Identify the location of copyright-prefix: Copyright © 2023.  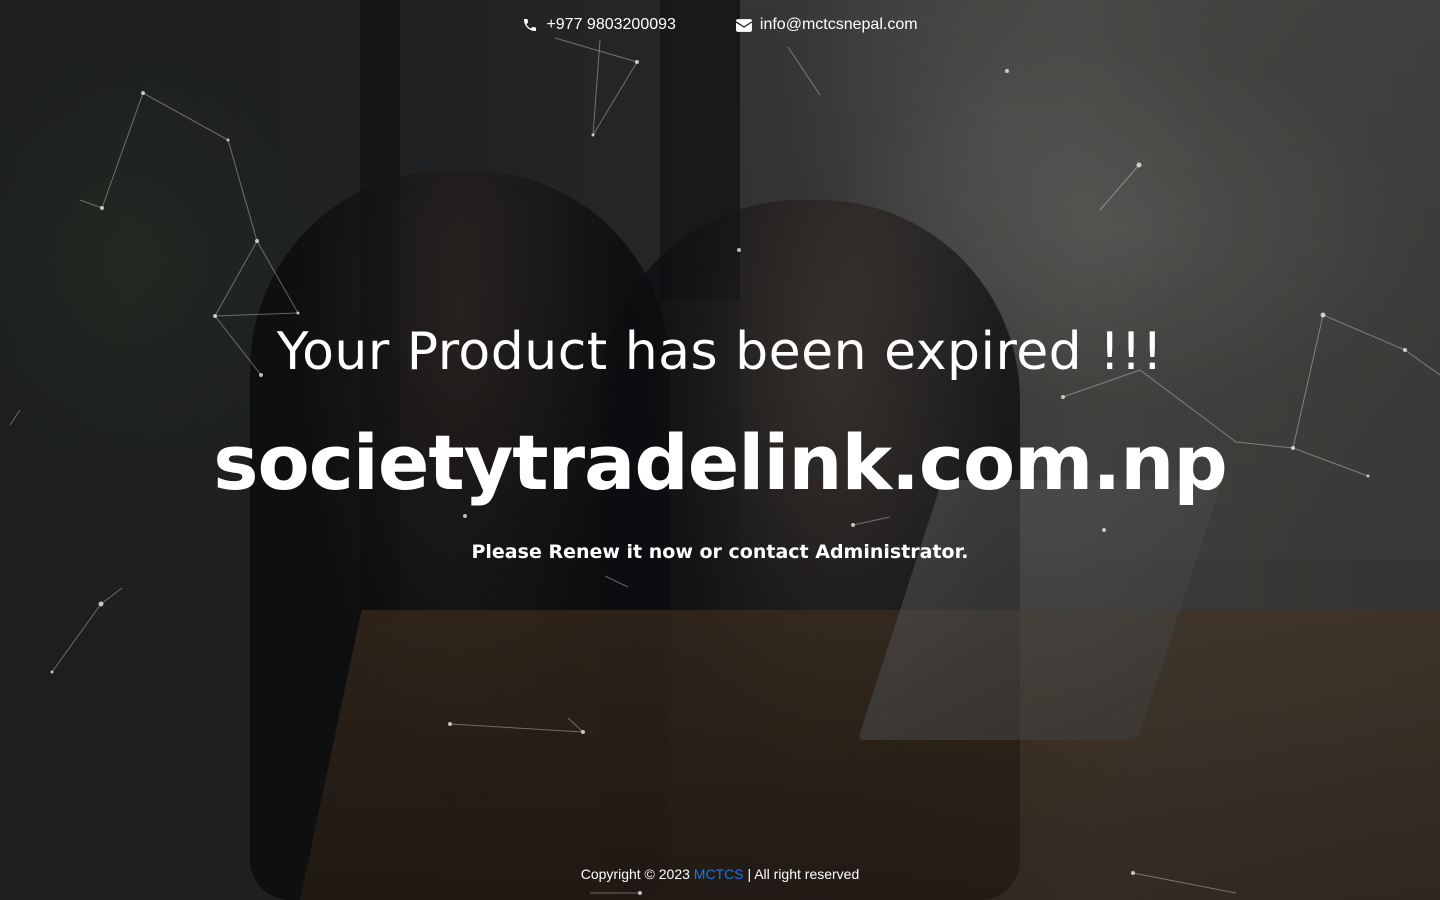
(637, 874).